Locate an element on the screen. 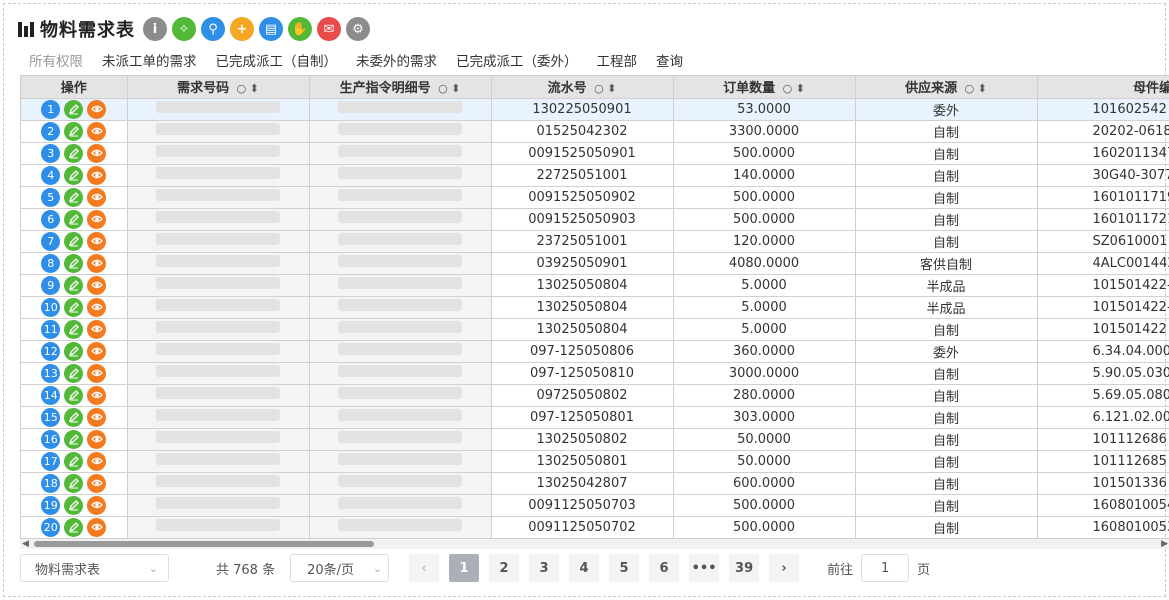  page-button: 39 is located at coordinates (744, 568).